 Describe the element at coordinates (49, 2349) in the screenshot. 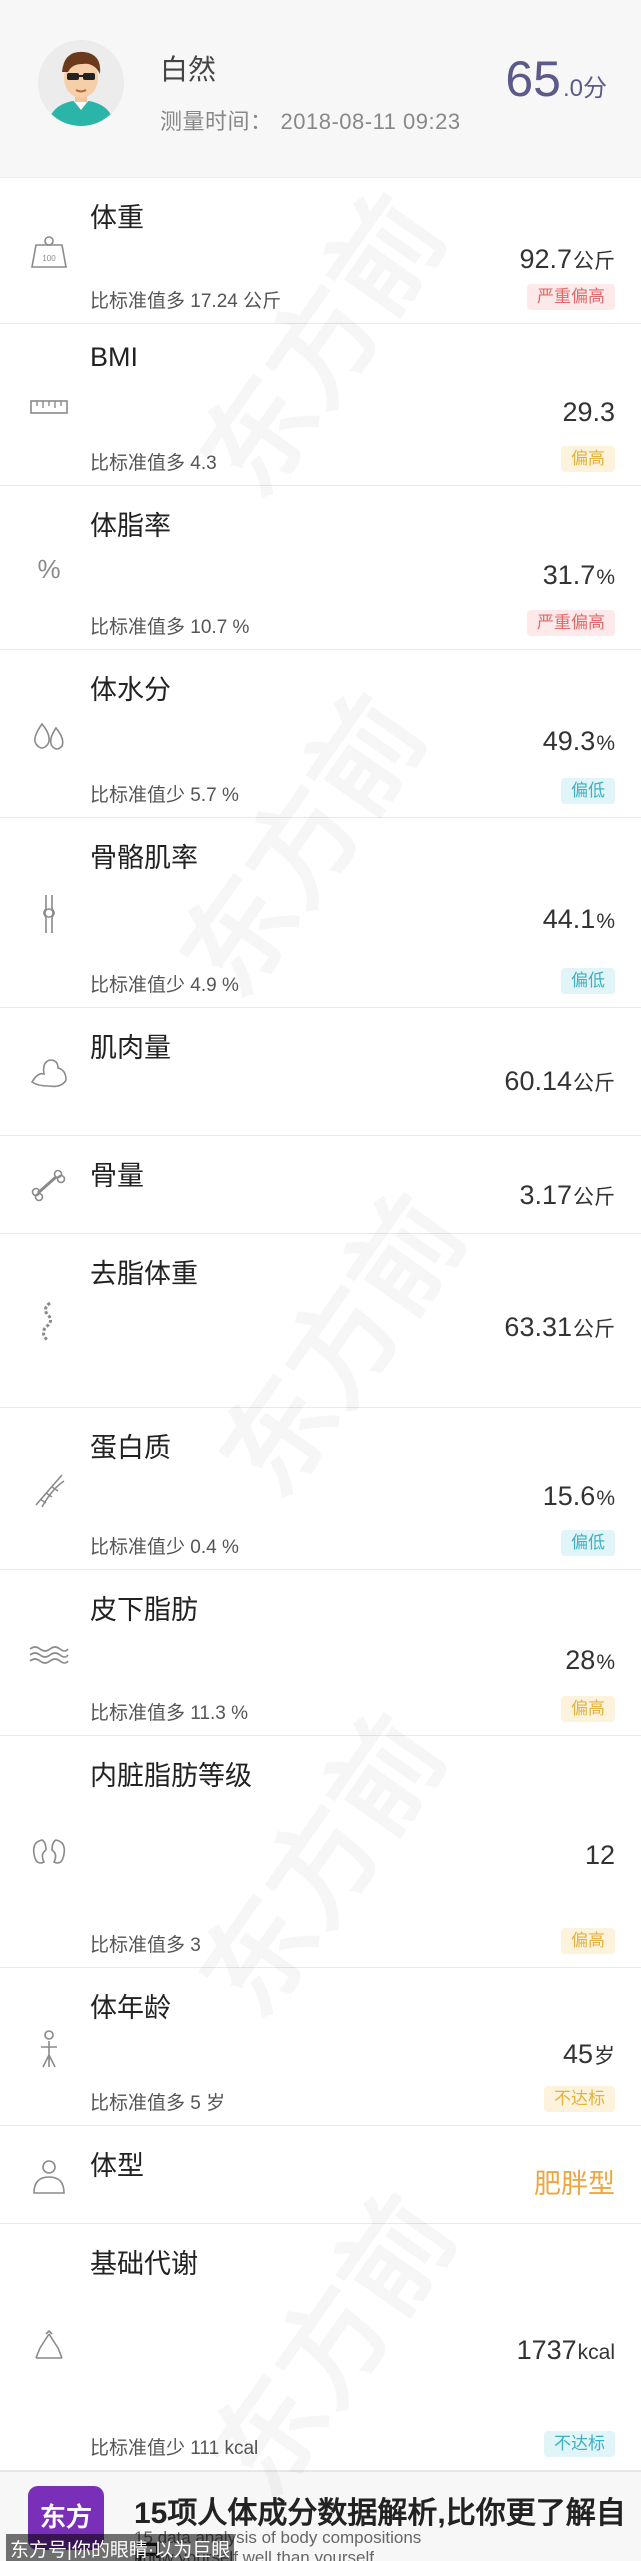

I see `recycle-icon` at that location.